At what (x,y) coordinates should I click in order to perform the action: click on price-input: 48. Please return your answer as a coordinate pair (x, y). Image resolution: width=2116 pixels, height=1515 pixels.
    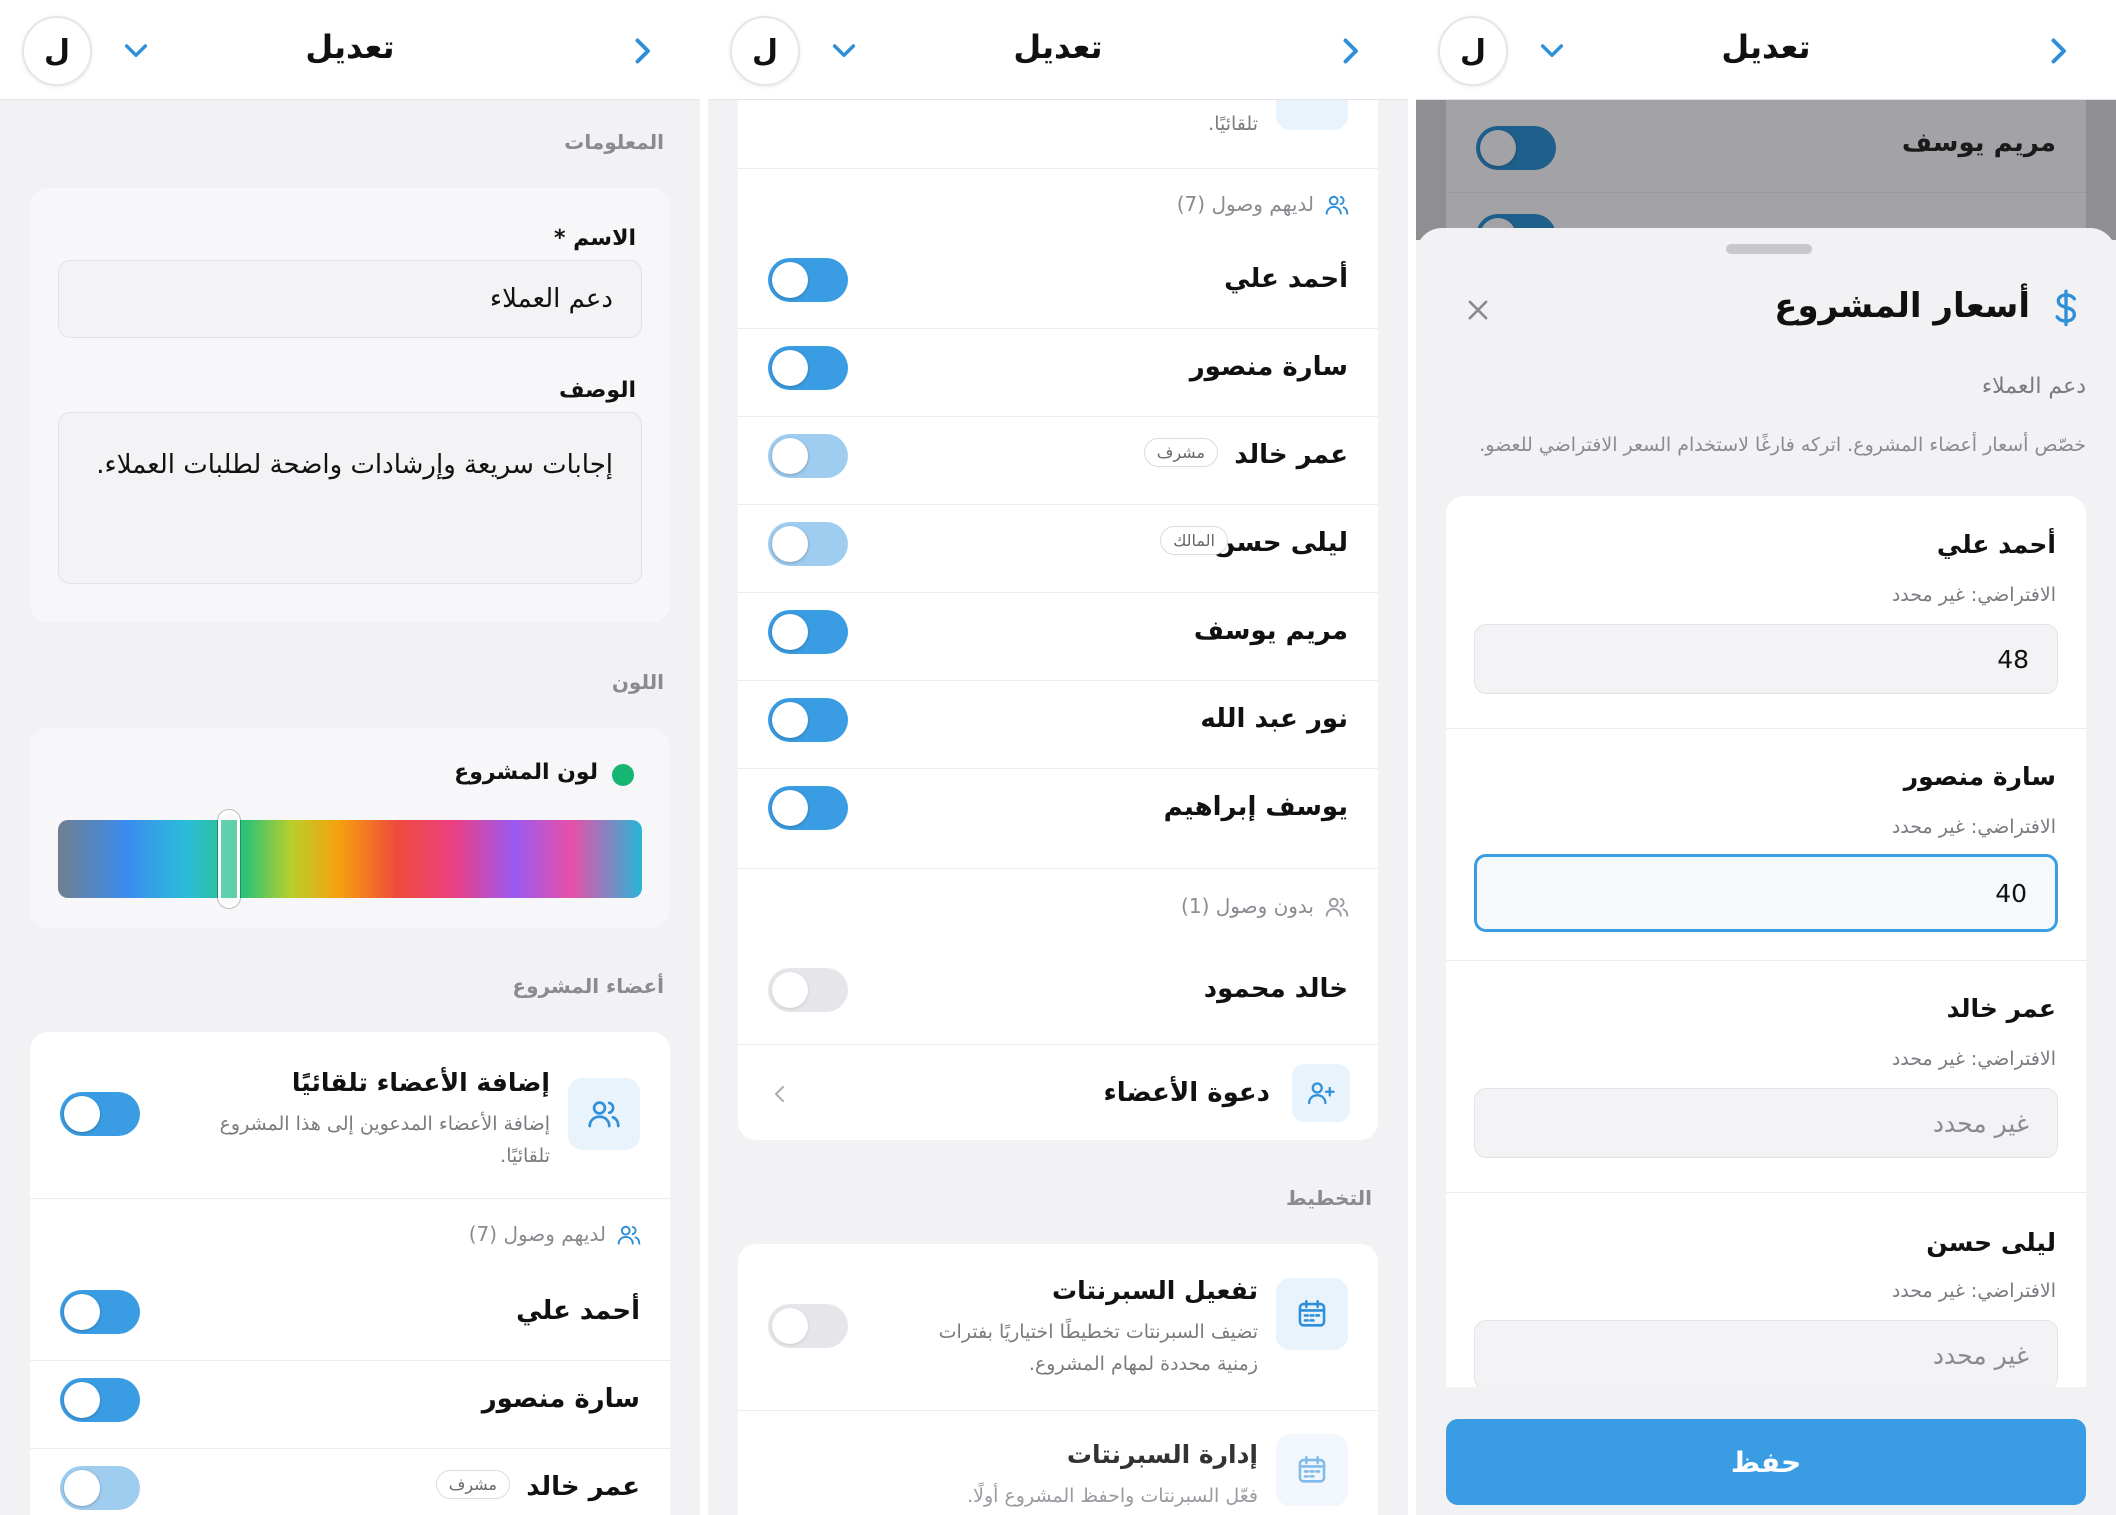
    Looking at the image, I should click on (1766, 659).